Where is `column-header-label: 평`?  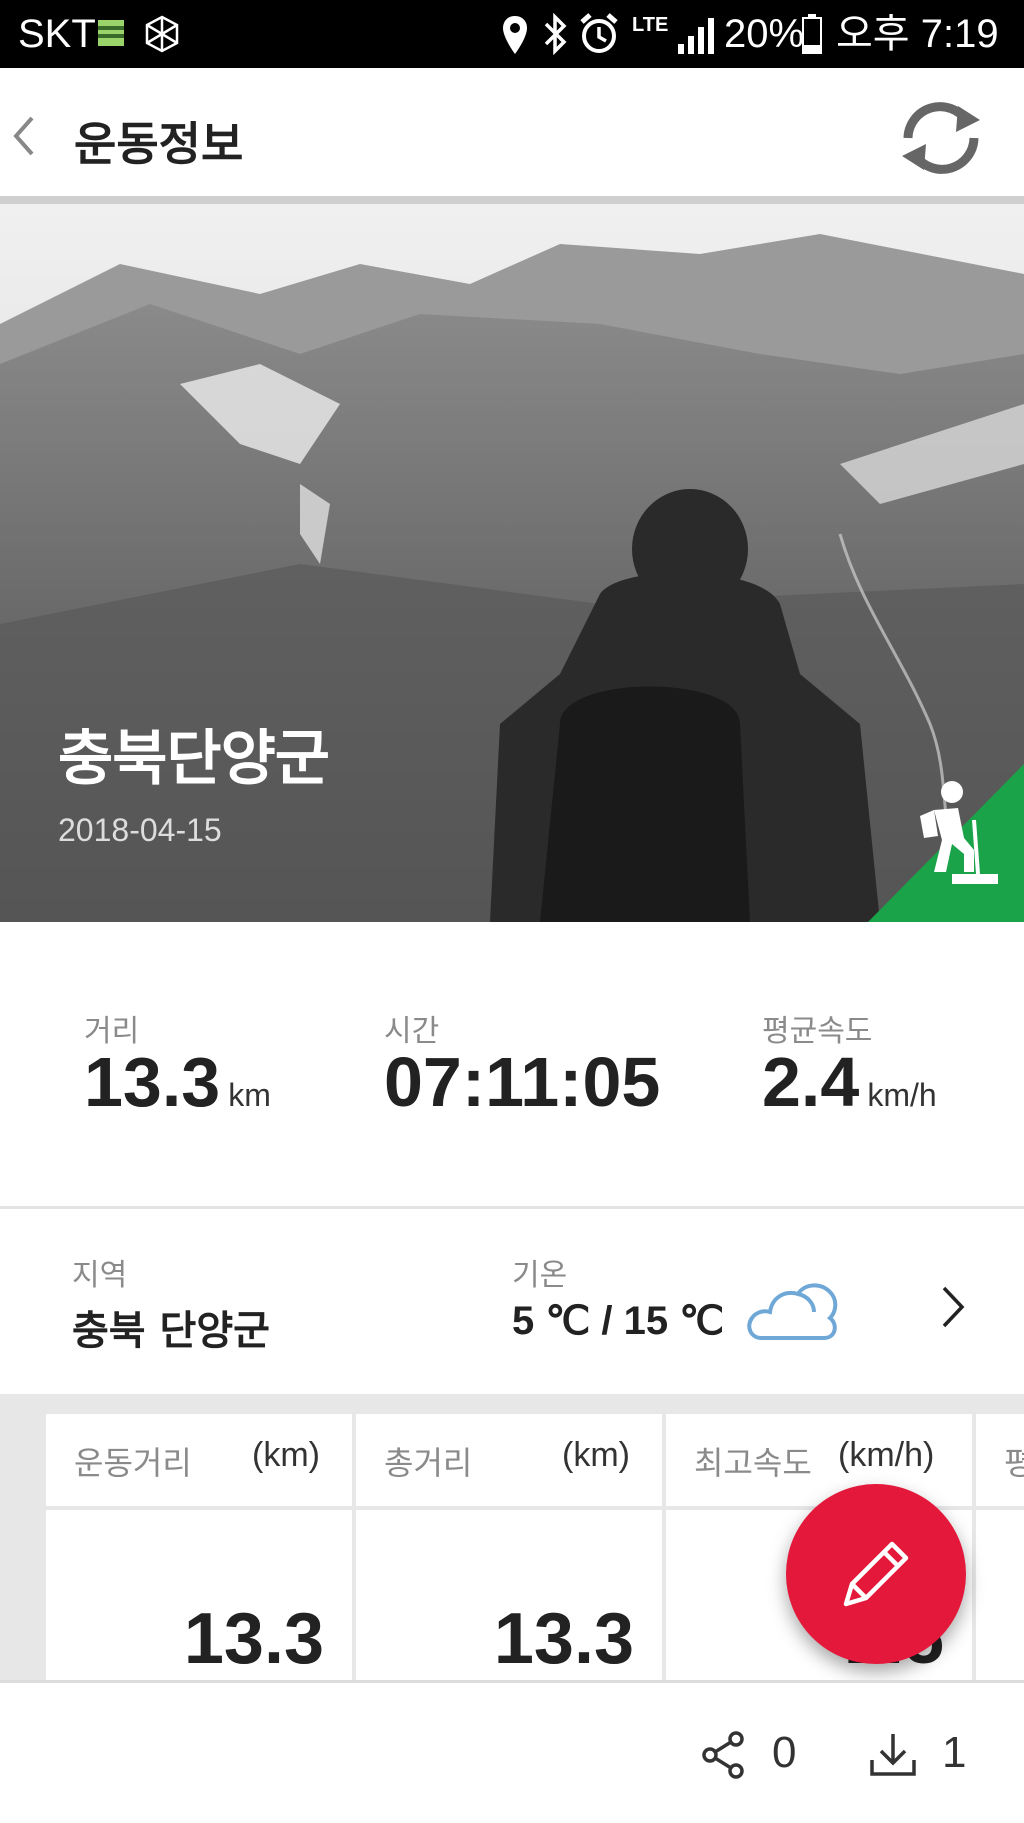 column-header-label: 평 is located at coordinates (1014, 1463).